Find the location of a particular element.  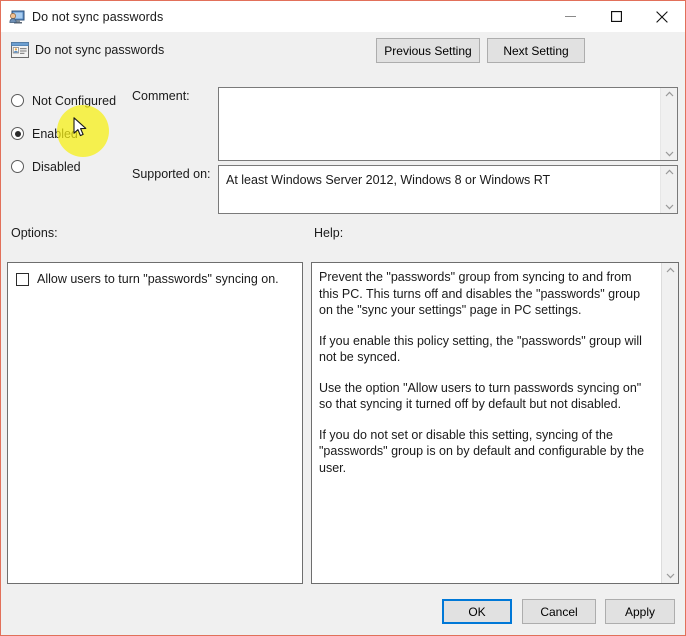

radio-disabled: Disabled is located at coordinates (71, 166).